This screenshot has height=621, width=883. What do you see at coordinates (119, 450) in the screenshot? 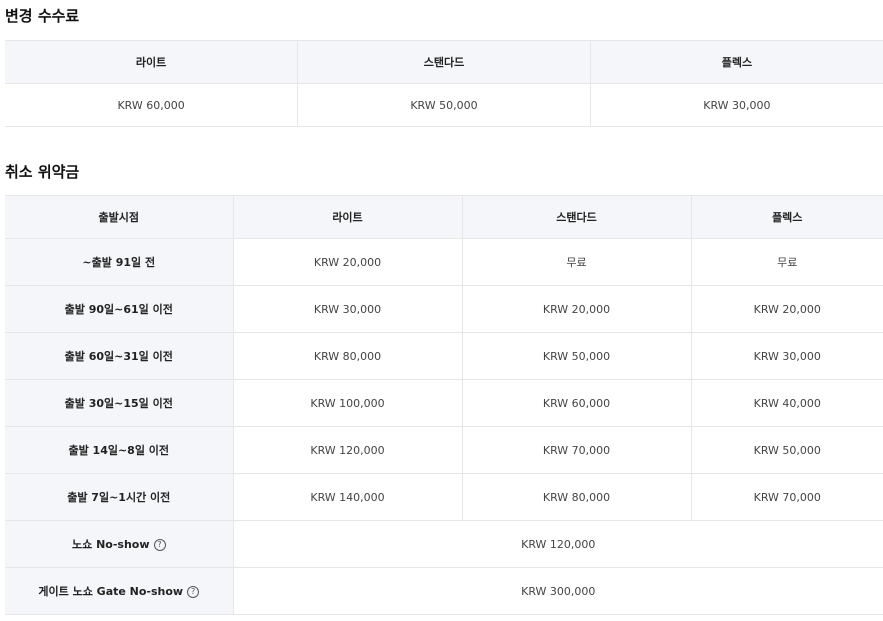
I see `row-label: 출발 14일~8일 이전` at bounding box center [119, 450].